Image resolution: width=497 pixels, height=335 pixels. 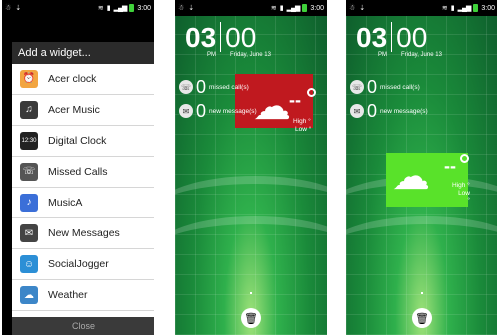 I want to click on widget-list-label: MusicA, so click(x=65, y=202).